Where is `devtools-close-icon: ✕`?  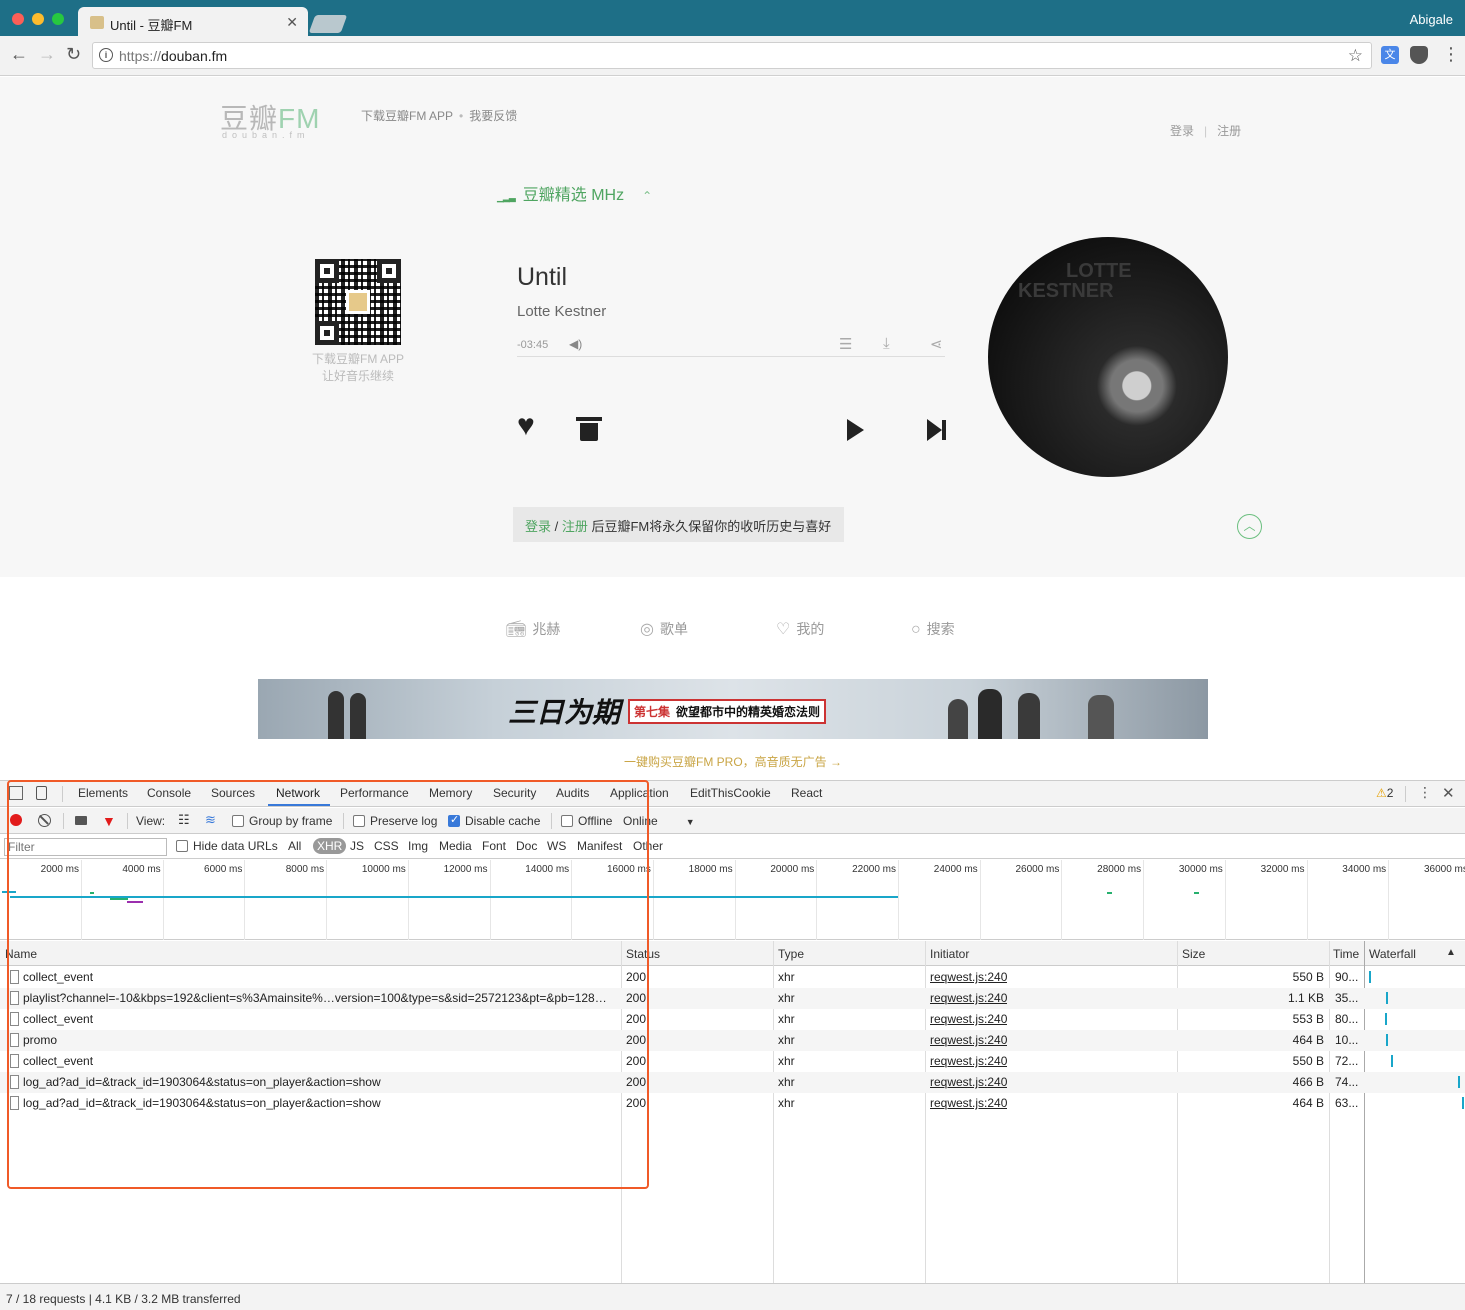 devtools-close-icon: ✕ is located at coordinates (1448, 793).